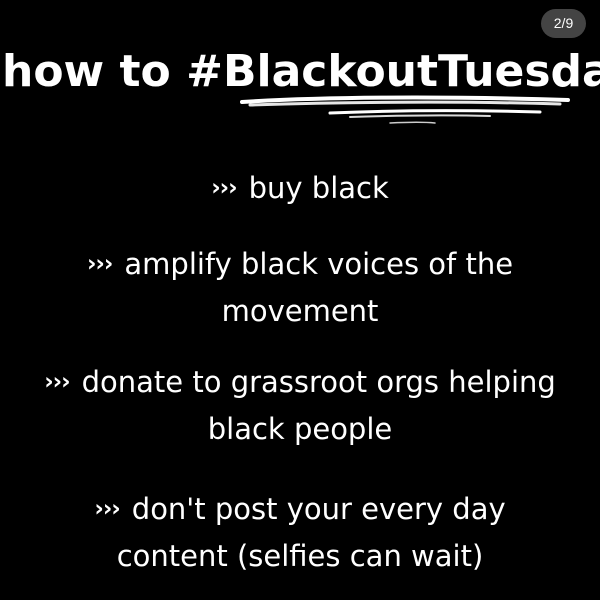 The height and width of the screenshot is (600, 600). I want to click on list-item-line-continued: movement, so click(300, 311).